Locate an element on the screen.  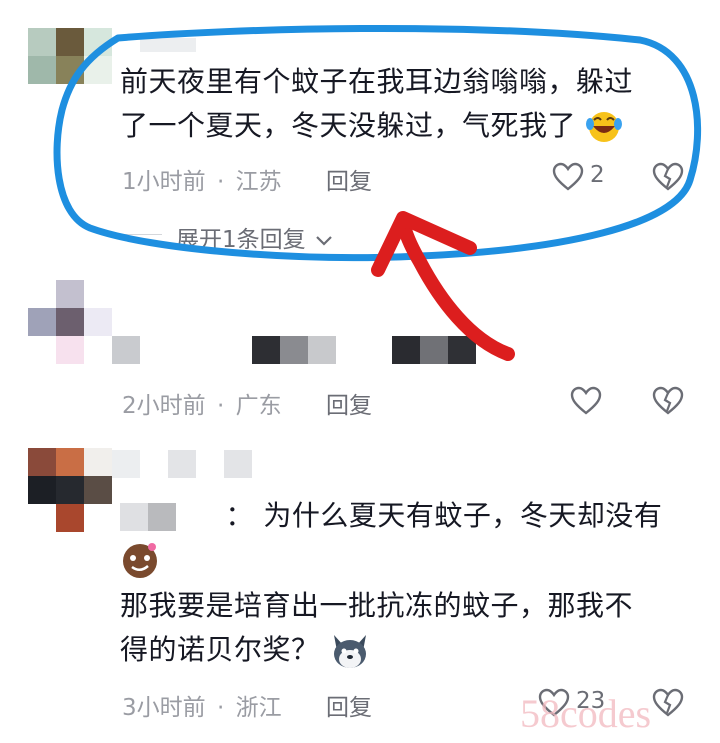
comment-time: 3小时前 is located at coordinates (164, 708).